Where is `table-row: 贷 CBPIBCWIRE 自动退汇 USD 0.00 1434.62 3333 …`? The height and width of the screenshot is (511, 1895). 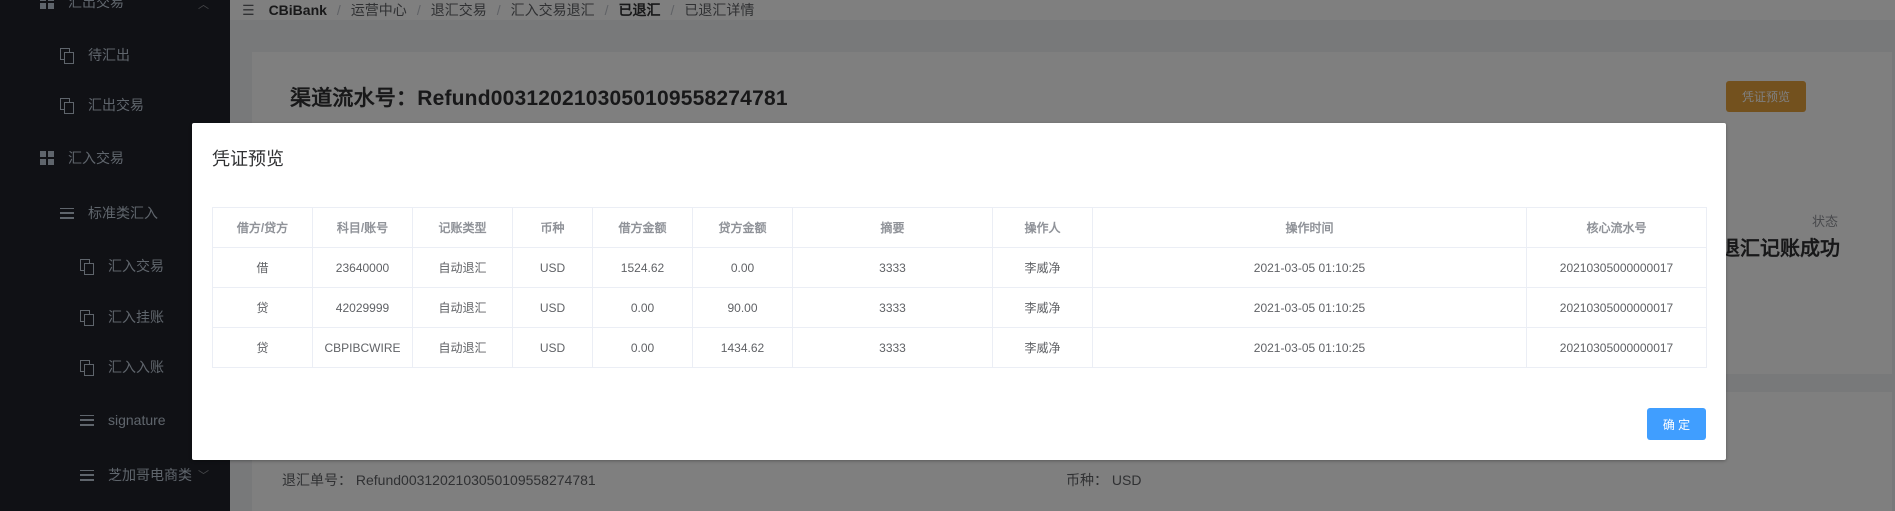
table-row: 贷 CBPIBCWIRE 自动退汇 USD 0.00 1434.62 3333 … is located at coordinates (959, 347).